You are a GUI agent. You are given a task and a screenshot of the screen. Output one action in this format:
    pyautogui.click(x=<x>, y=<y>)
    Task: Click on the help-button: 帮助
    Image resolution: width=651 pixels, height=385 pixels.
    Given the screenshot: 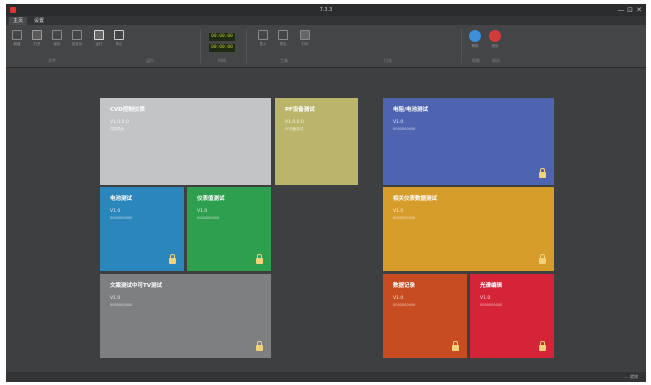 What is the action you would take?
    pyautogui.click(x=475, y=39)
    